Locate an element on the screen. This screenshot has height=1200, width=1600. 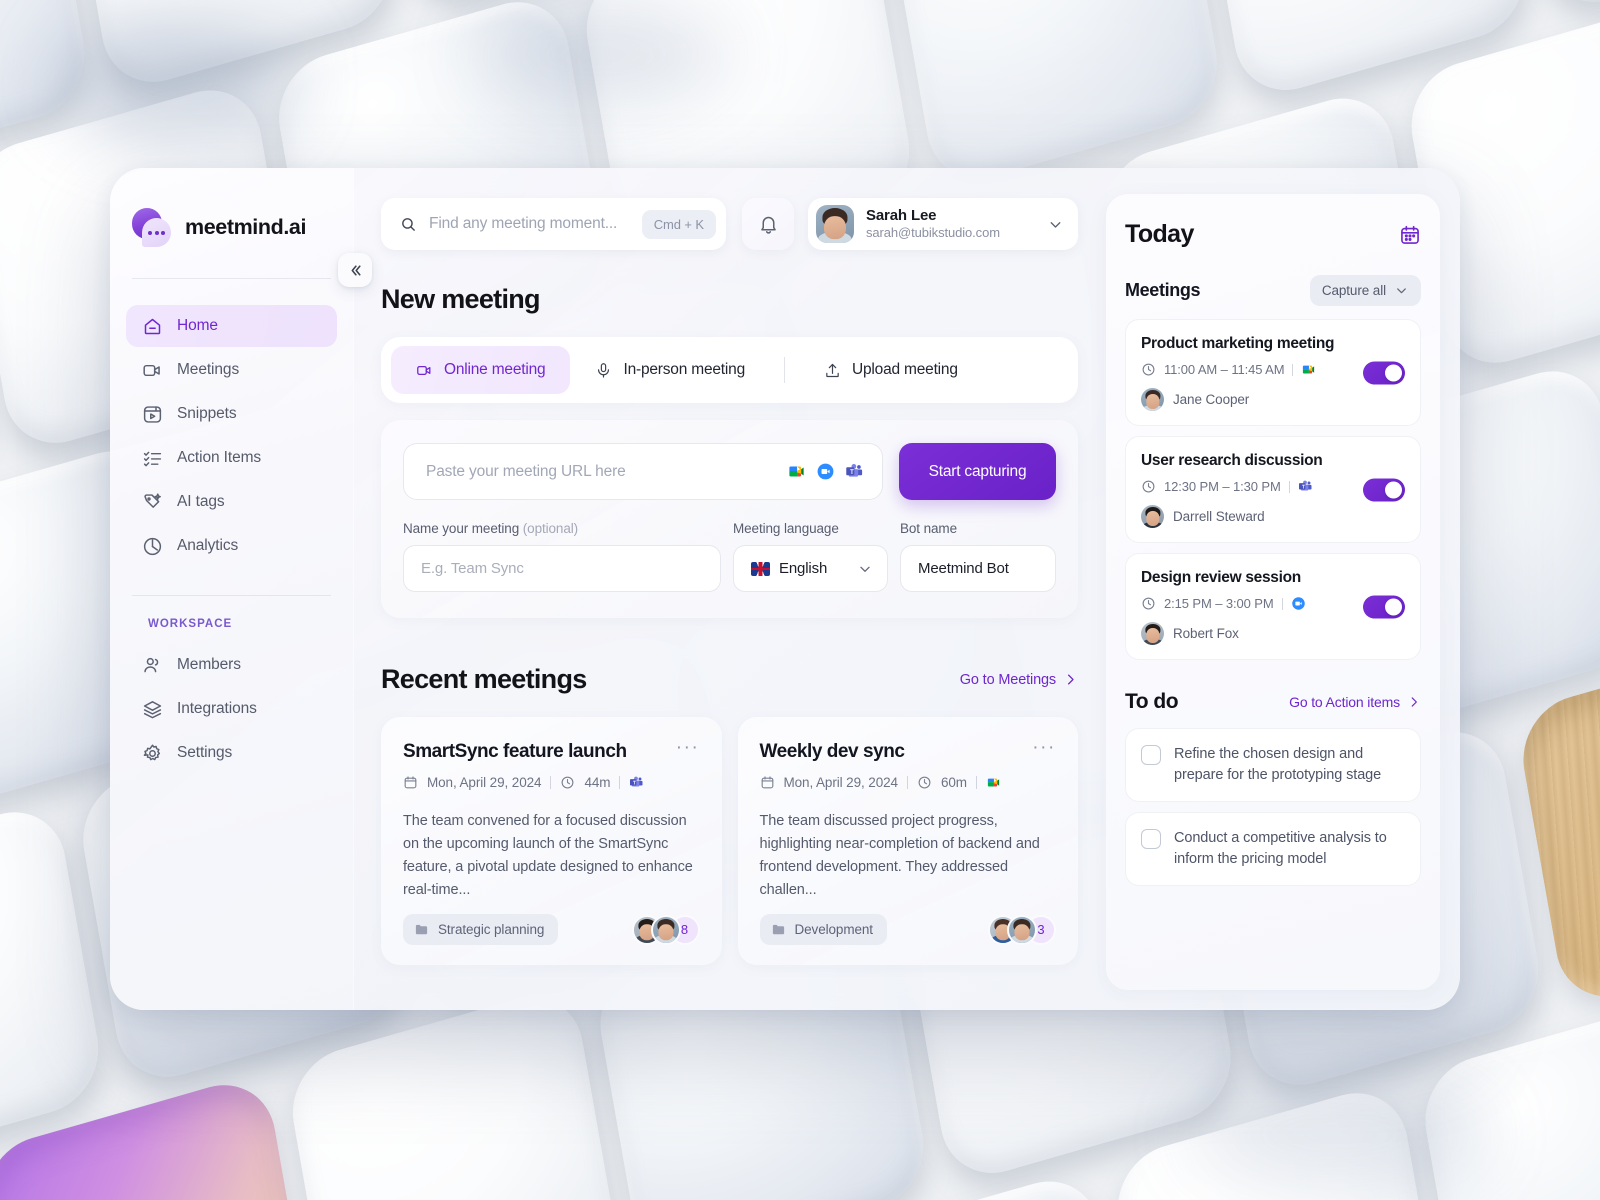
meeting-name-input: E.g. Team Sync is located at coordinates (562, 568).